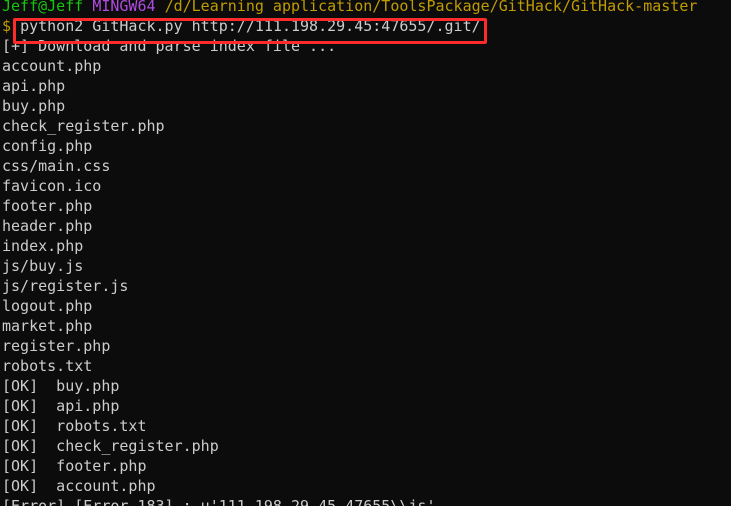 Image resolution: width=731 pixels, height=506 pixels. I want to click on prompt-shell: MINGW64, so click(124, 7).